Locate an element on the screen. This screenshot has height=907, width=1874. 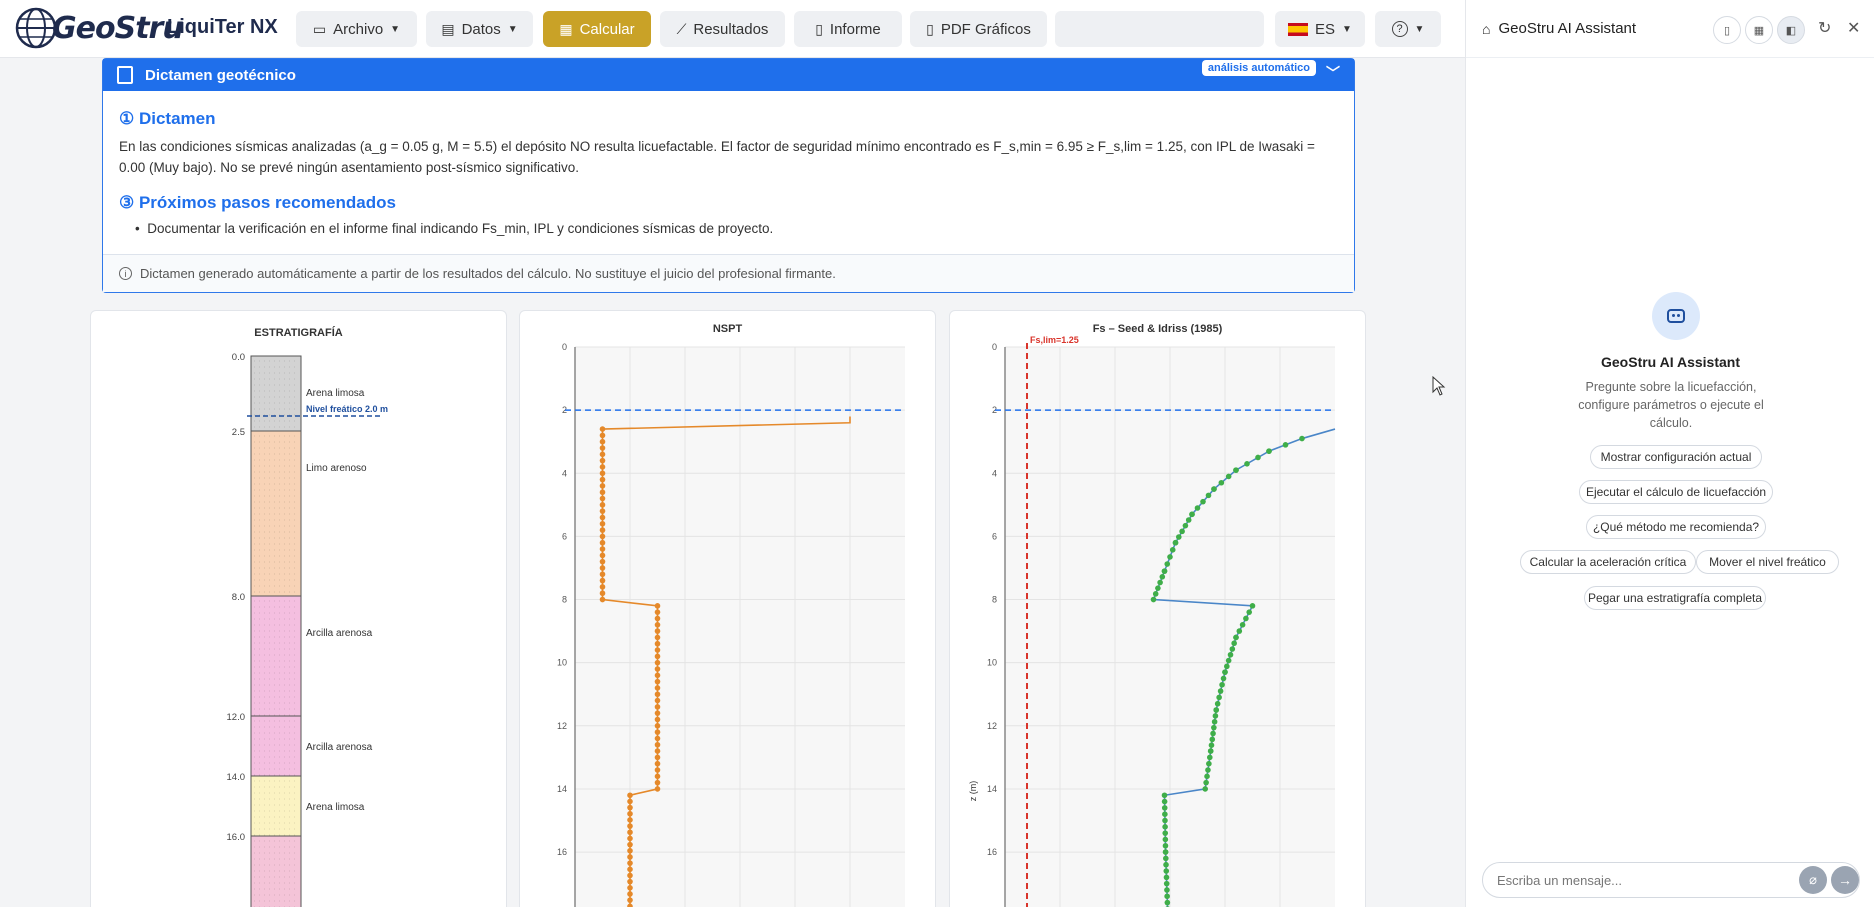
caret-down-icon: ▼ is located at coordinates (512, 29).